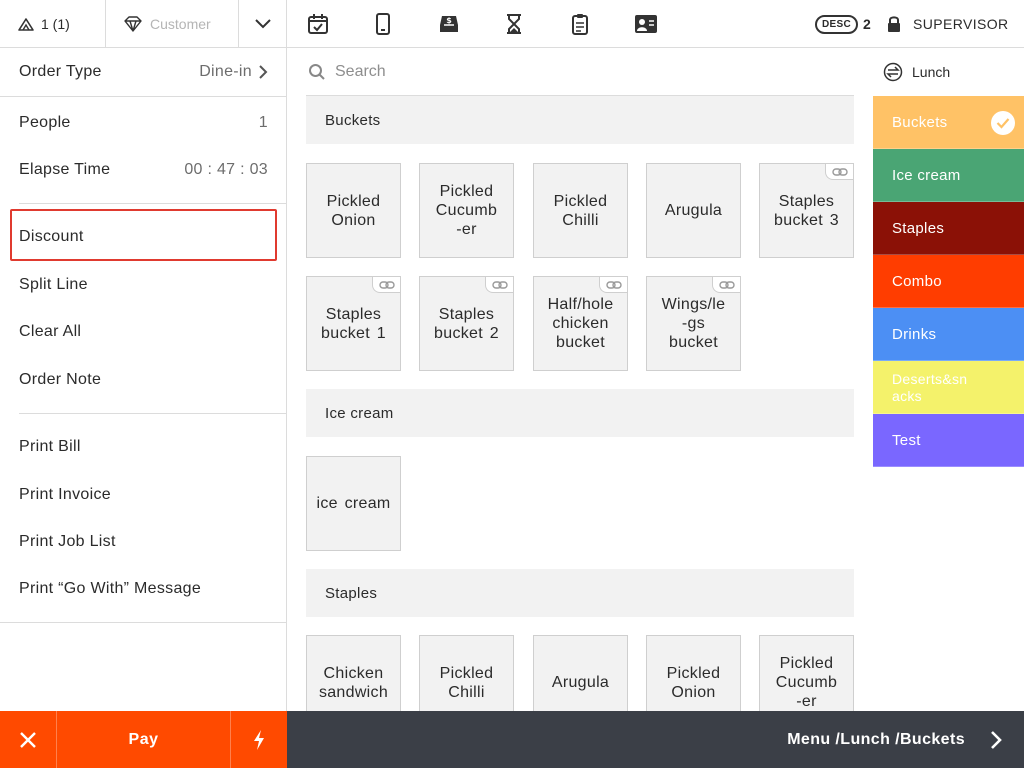  I want to click on breadcrumb: Menu /Lunch /Buckets, so click(655, 739).